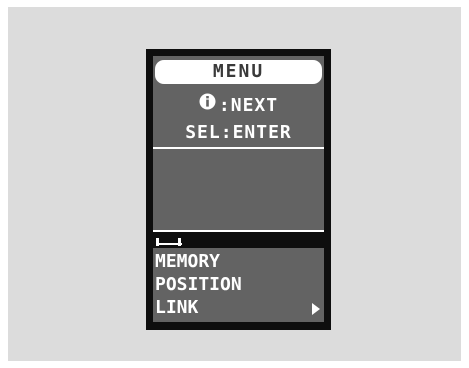 The width and height of the screenshot is (469, 368). I want to click on menu-item-link: LINK, so click(235, 307).